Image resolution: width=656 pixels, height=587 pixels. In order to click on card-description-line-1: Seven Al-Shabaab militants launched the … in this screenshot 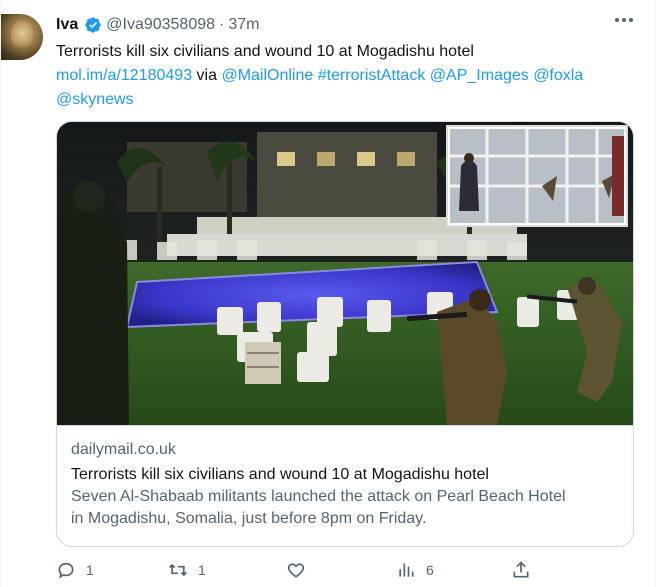, I will do `click(318, 496)`.